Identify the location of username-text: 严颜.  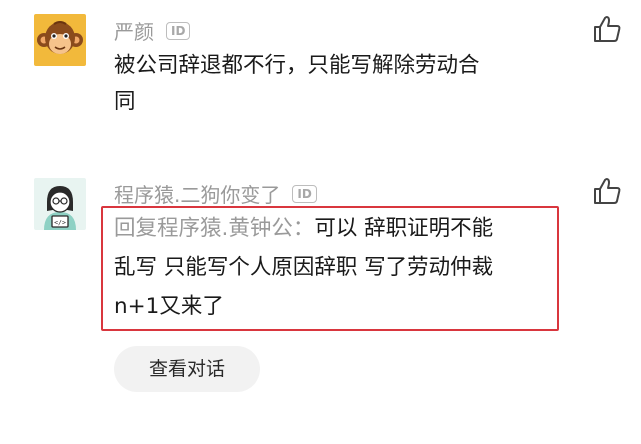
(134, 30).